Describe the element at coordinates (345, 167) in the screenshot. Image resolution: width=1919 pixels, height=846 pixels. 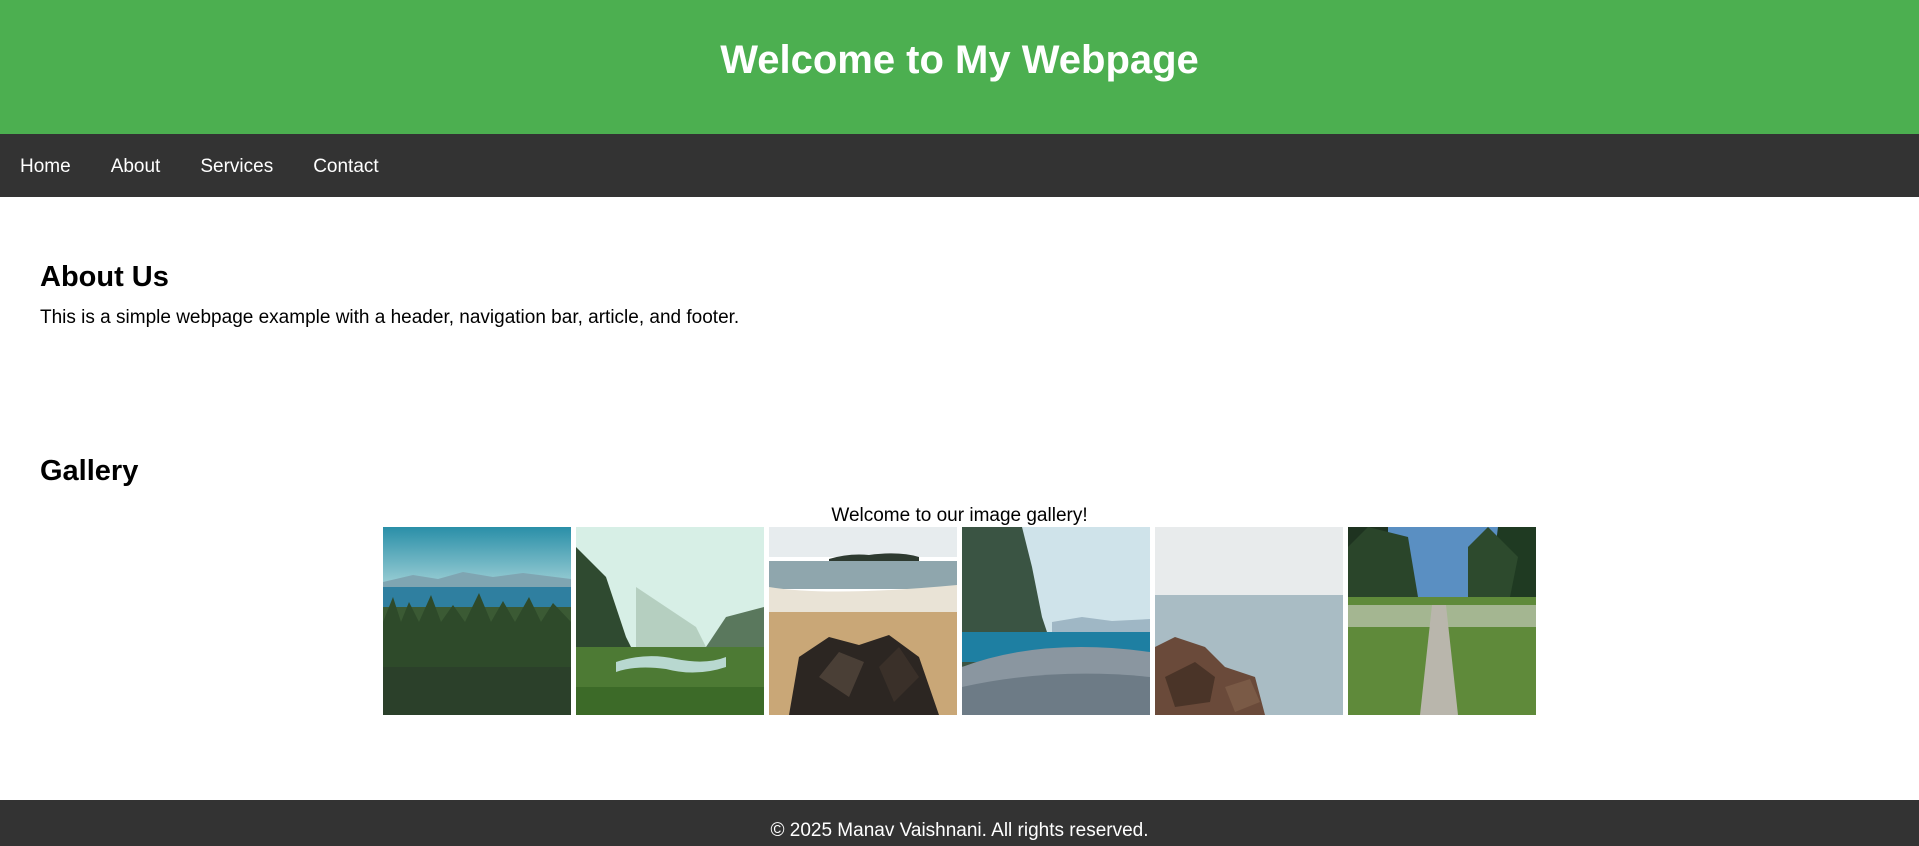
I see `nav-link-contact: Contact` at that location.